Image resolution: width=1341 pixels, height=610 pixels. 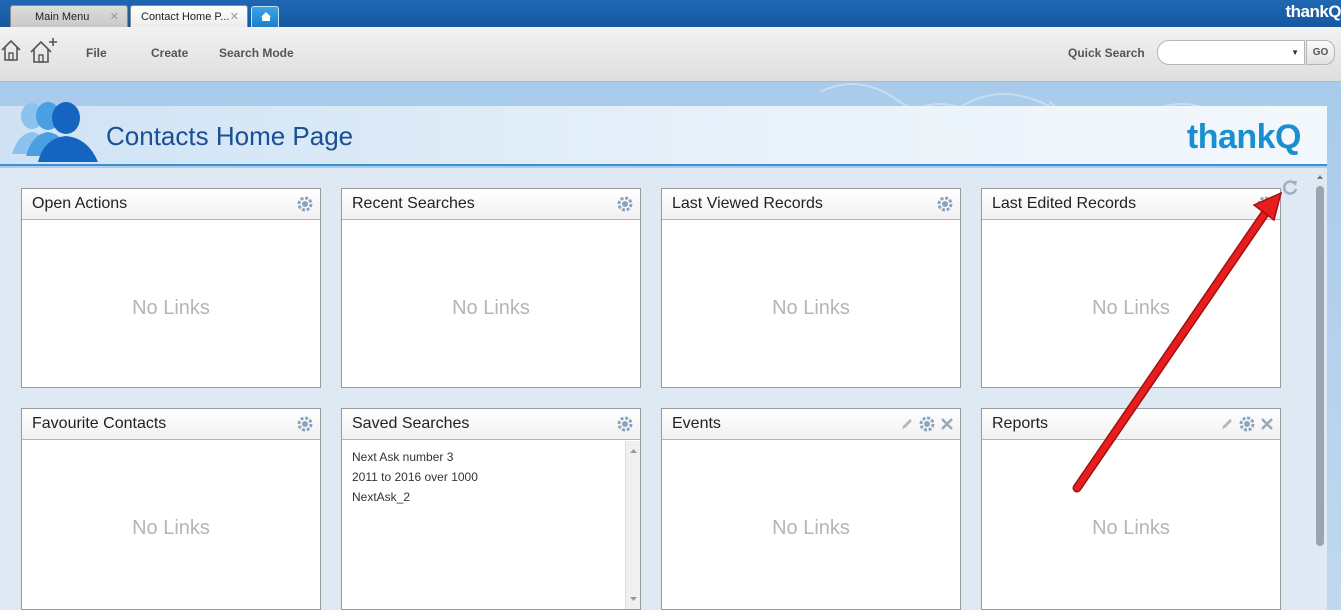 I want to click on tab-home, so click(x=265, y=16).